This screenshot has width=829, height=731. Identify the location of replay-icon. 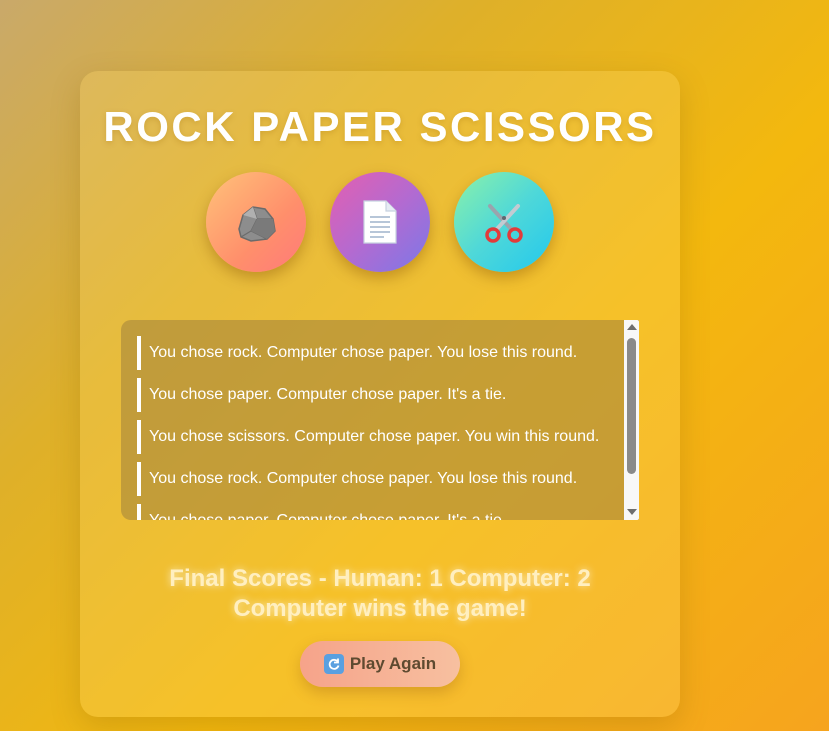
(333, 664).